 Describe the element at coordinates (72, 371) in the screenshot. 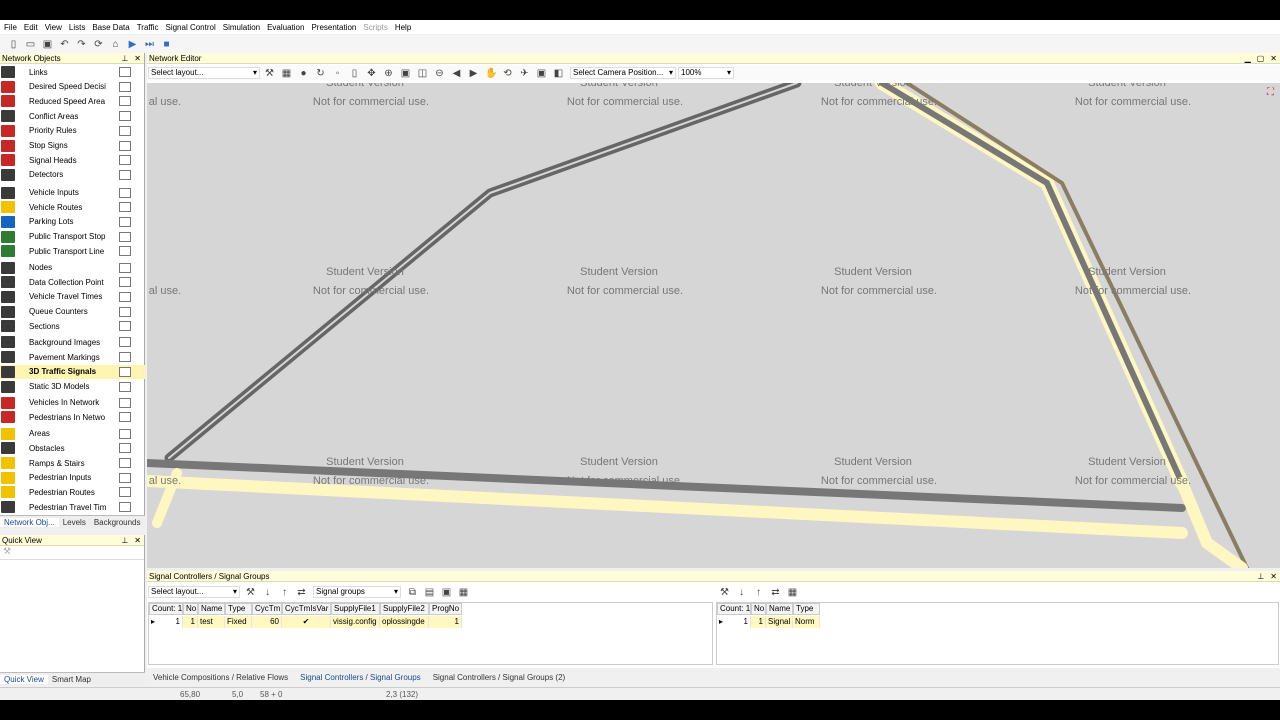

I see `list-item: 3D Traffic Signals` at that location.